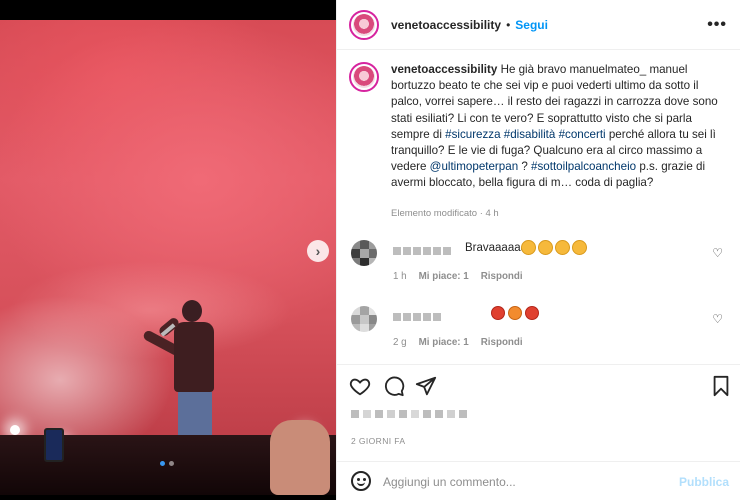 The height and width of the screenshot is (500, 740). What do you see at coordinates (530, 134) in the screenshot?
I see `hashtag-link: #disabilità` at bounding box center [530, 134].